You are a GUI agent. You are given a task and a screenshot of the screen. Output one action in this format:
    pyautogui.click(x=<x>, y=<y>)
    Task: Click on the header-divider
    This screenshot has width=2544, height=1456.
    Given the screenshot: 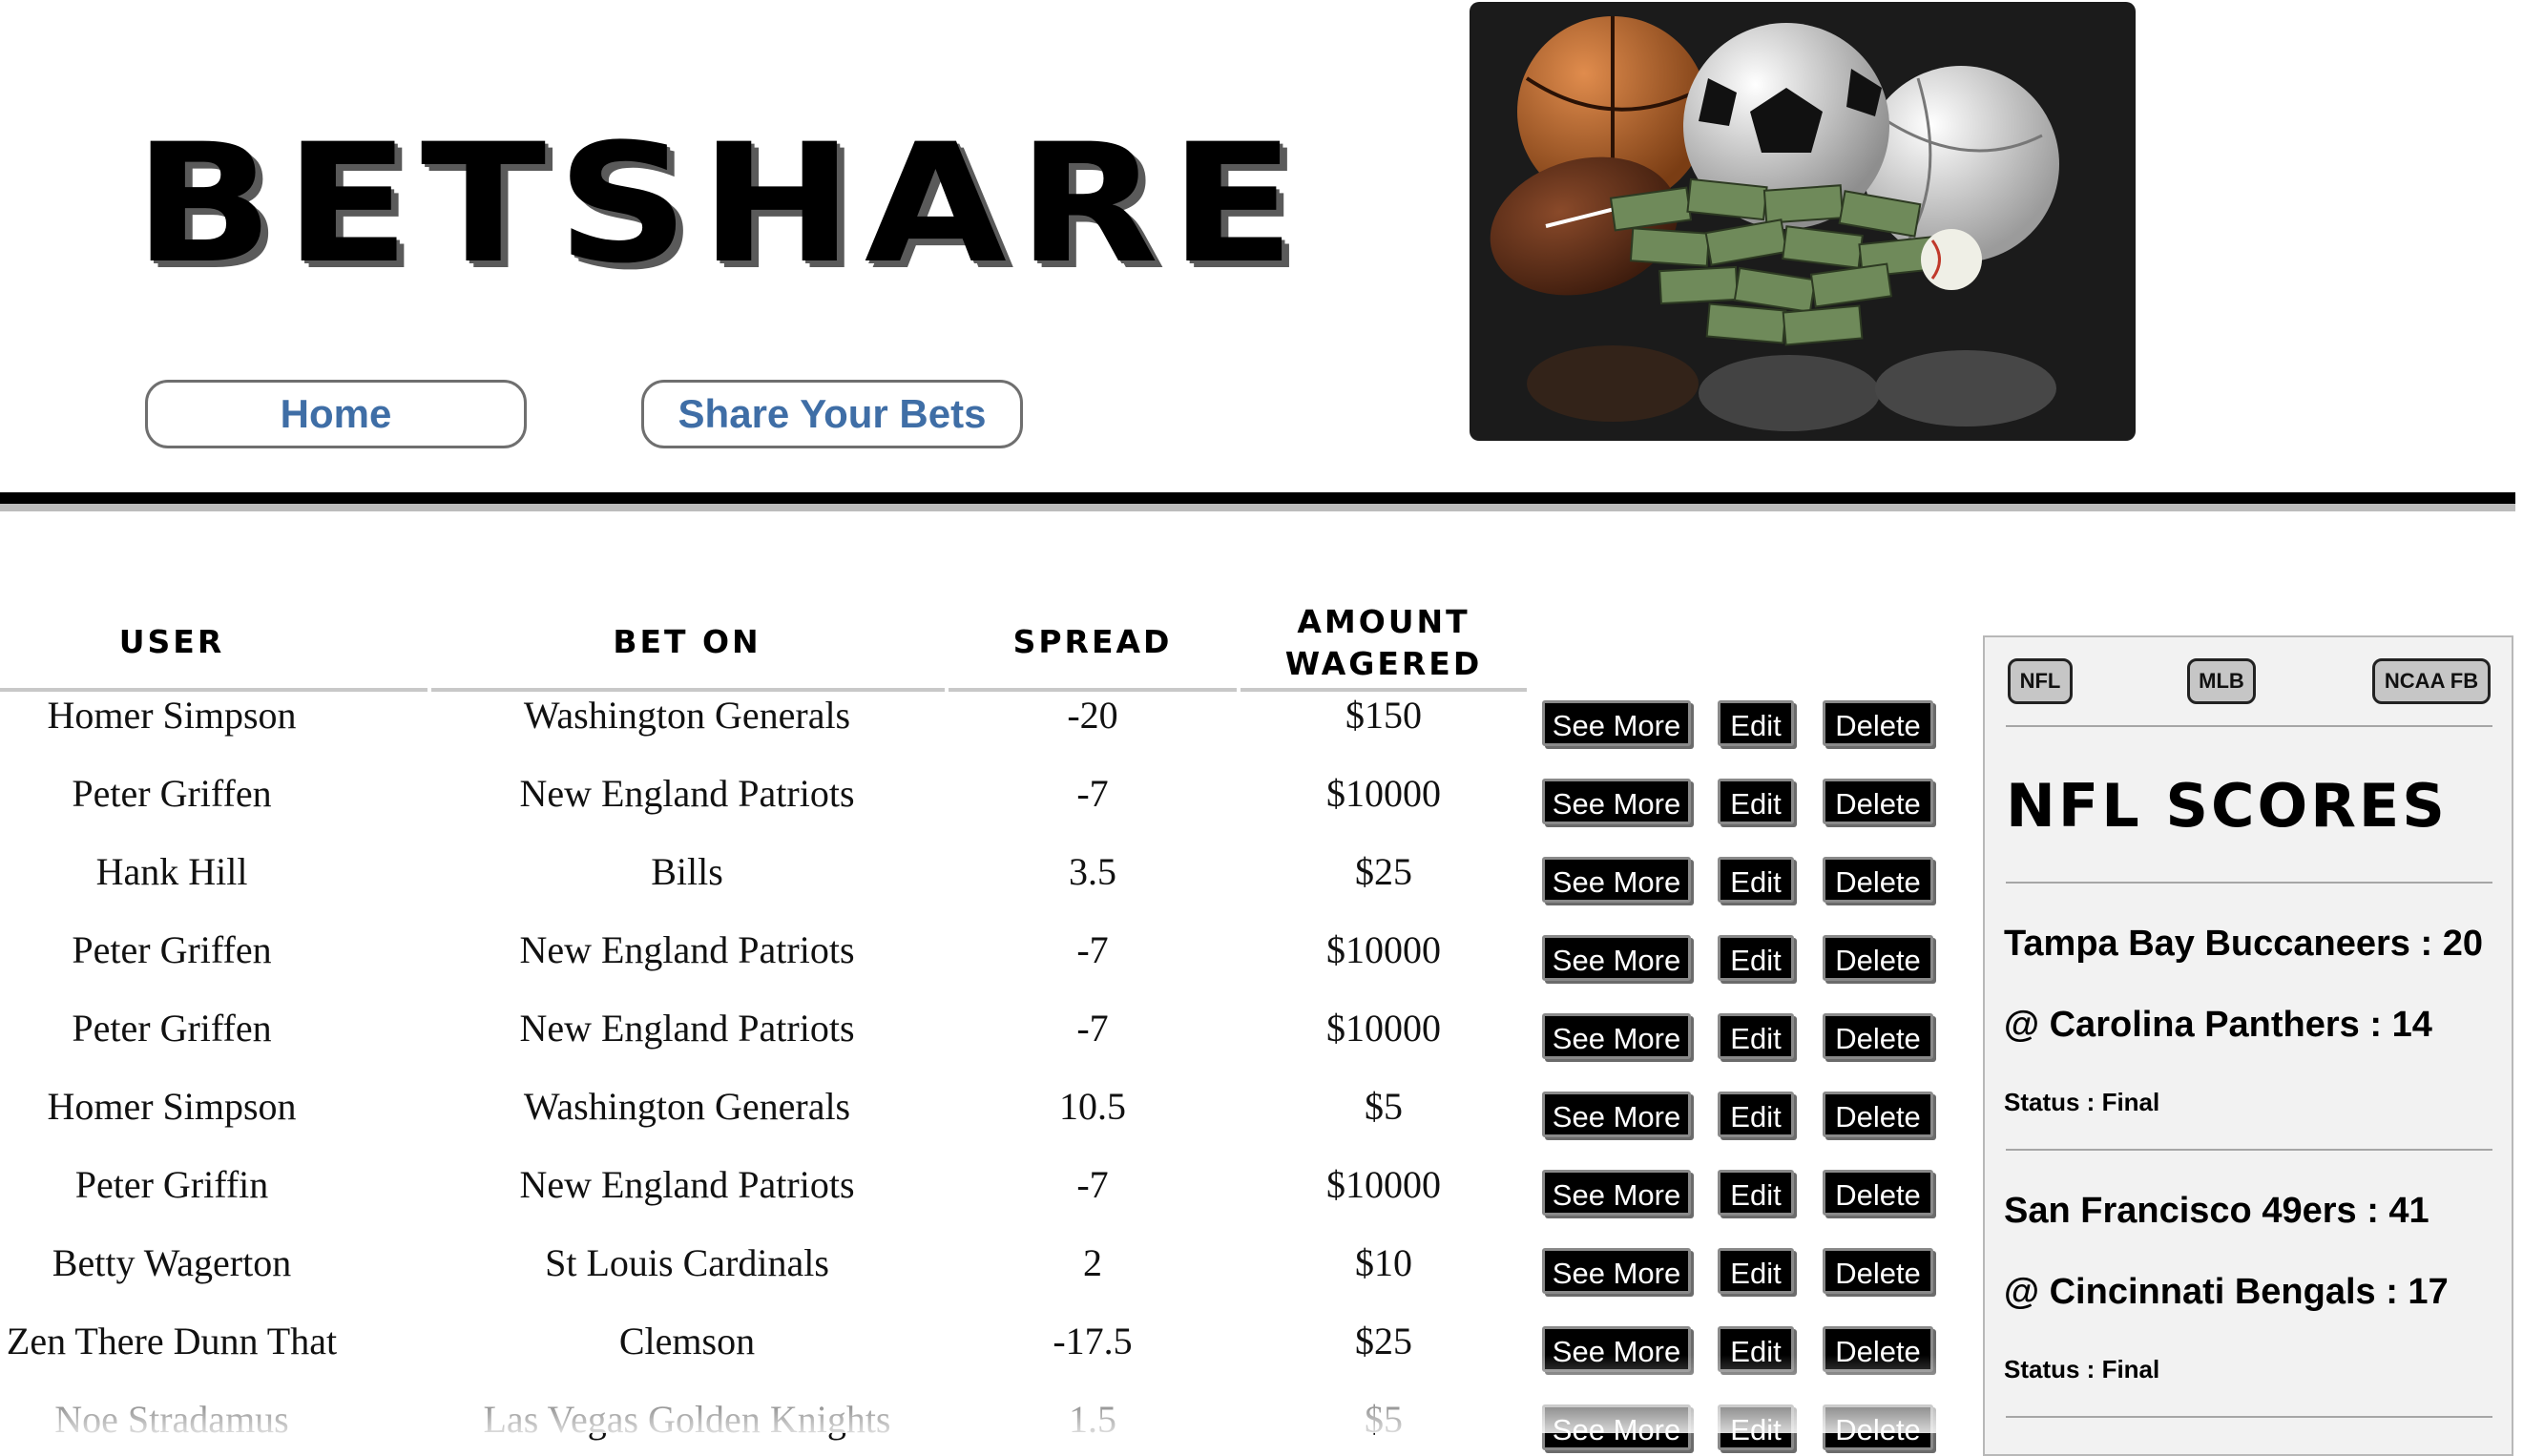 What is the action you would take?
    pyautogui.click(x=1258, y=501)
    